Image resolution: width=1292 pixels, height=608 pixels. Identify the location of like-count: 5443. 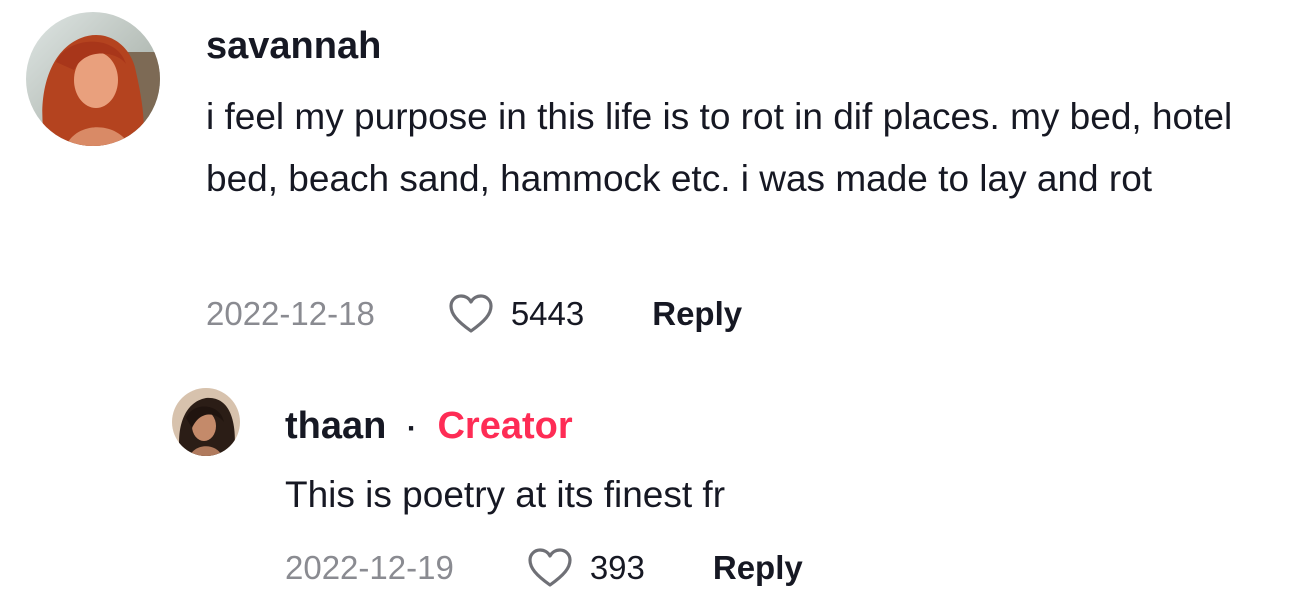
(547, 313).